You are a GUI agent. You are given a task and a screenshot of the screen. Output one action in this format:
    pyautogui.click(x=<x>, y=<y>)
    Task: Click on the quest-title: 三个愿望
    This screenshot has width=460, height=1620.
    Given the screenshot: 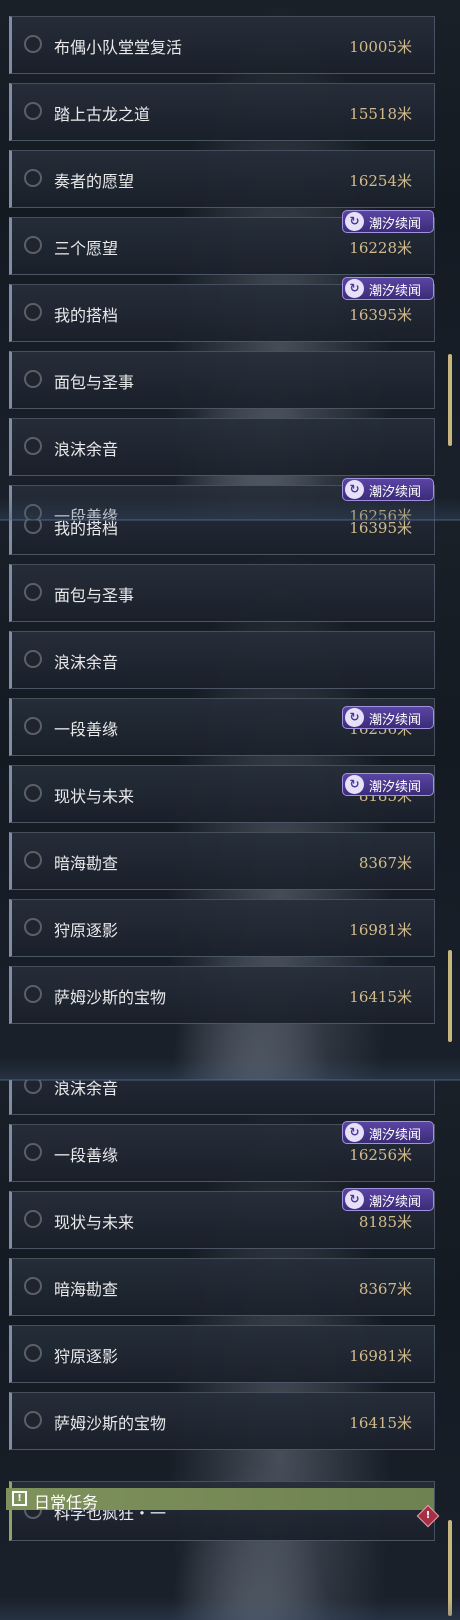 What is the action you would take?
    pyautogui.click(x=86, y=248)
    